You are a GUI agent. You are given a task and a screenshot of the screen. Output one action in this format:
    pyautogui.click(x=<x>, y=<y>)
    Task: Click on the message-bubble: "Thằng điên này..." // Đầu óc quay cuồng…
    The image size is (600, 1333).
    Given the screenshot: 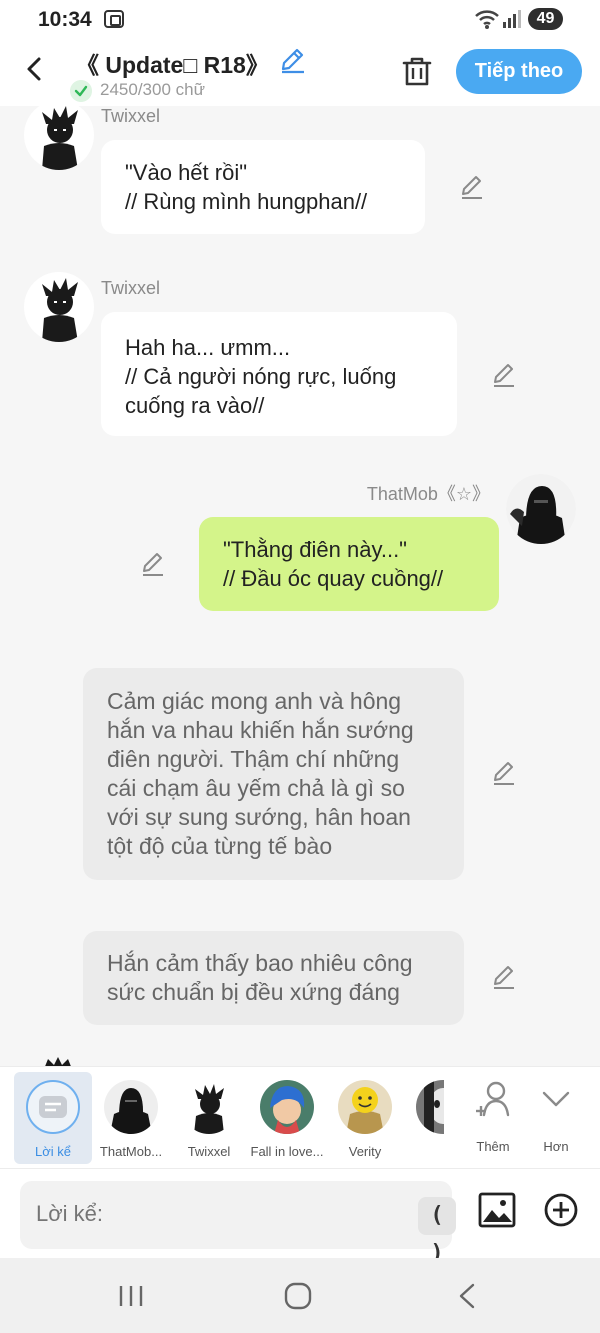 What is the action you would take?
    pyautogui.click(x=349, y=564)
    